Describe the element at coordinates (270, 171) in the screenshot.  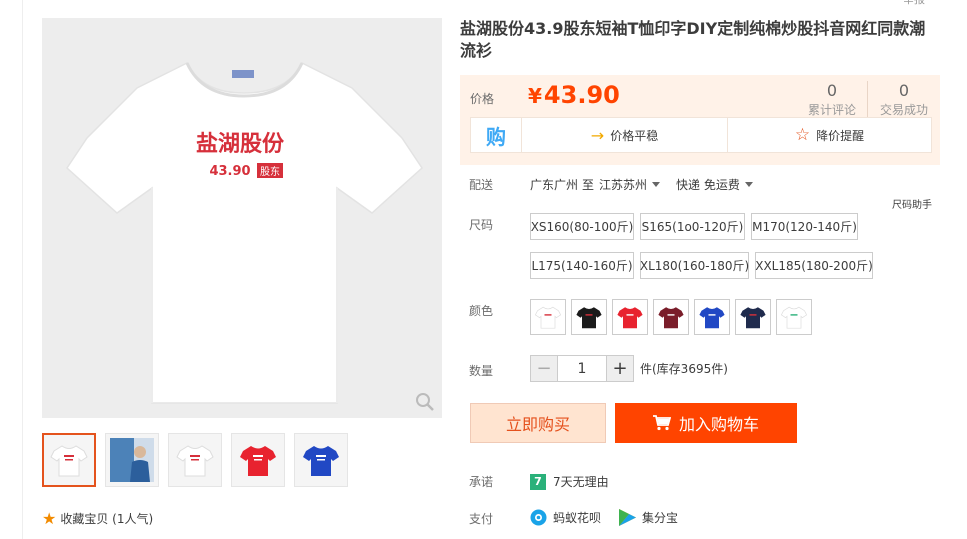
I see `shirt-tag-print: 股东` at that location.